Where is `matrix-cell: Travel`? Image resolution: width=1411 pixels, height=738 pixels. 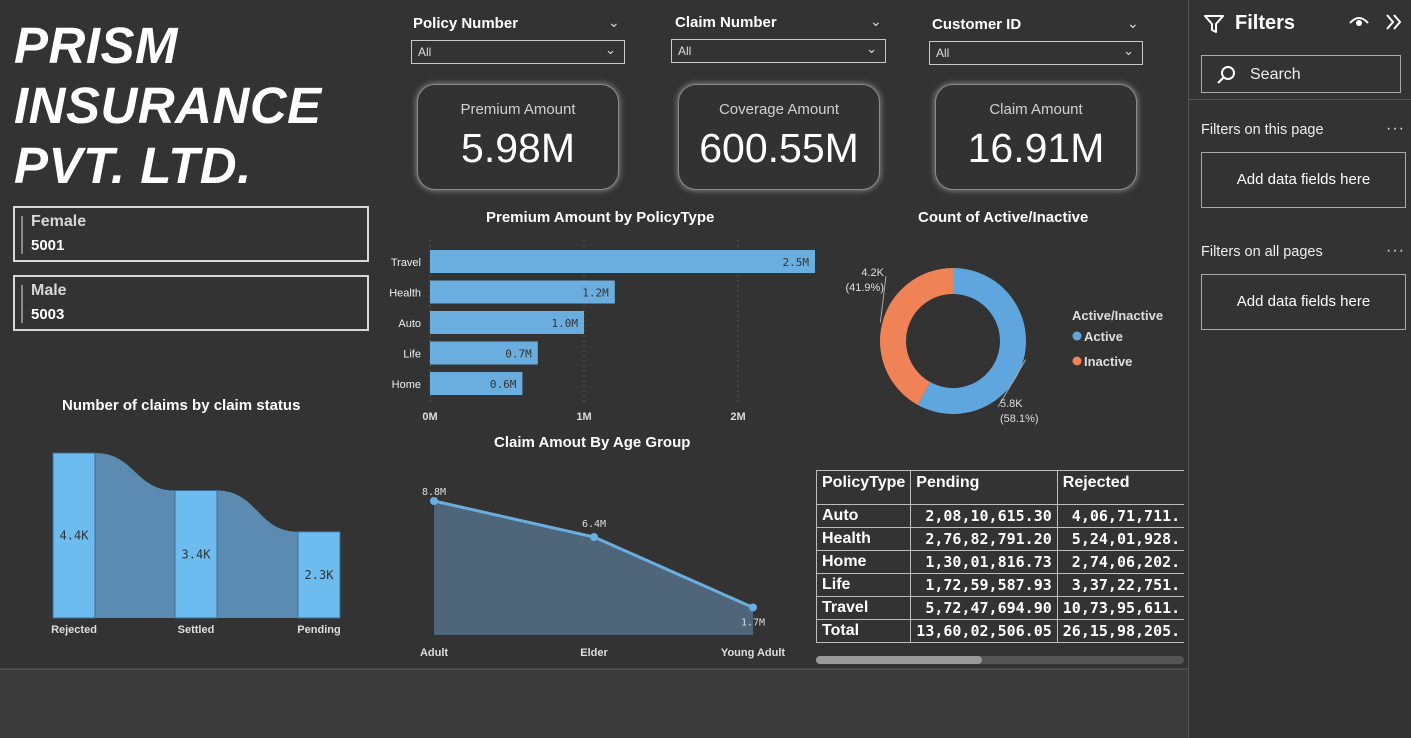 matrix-cell: Travel is located at coordinates (864, 608).